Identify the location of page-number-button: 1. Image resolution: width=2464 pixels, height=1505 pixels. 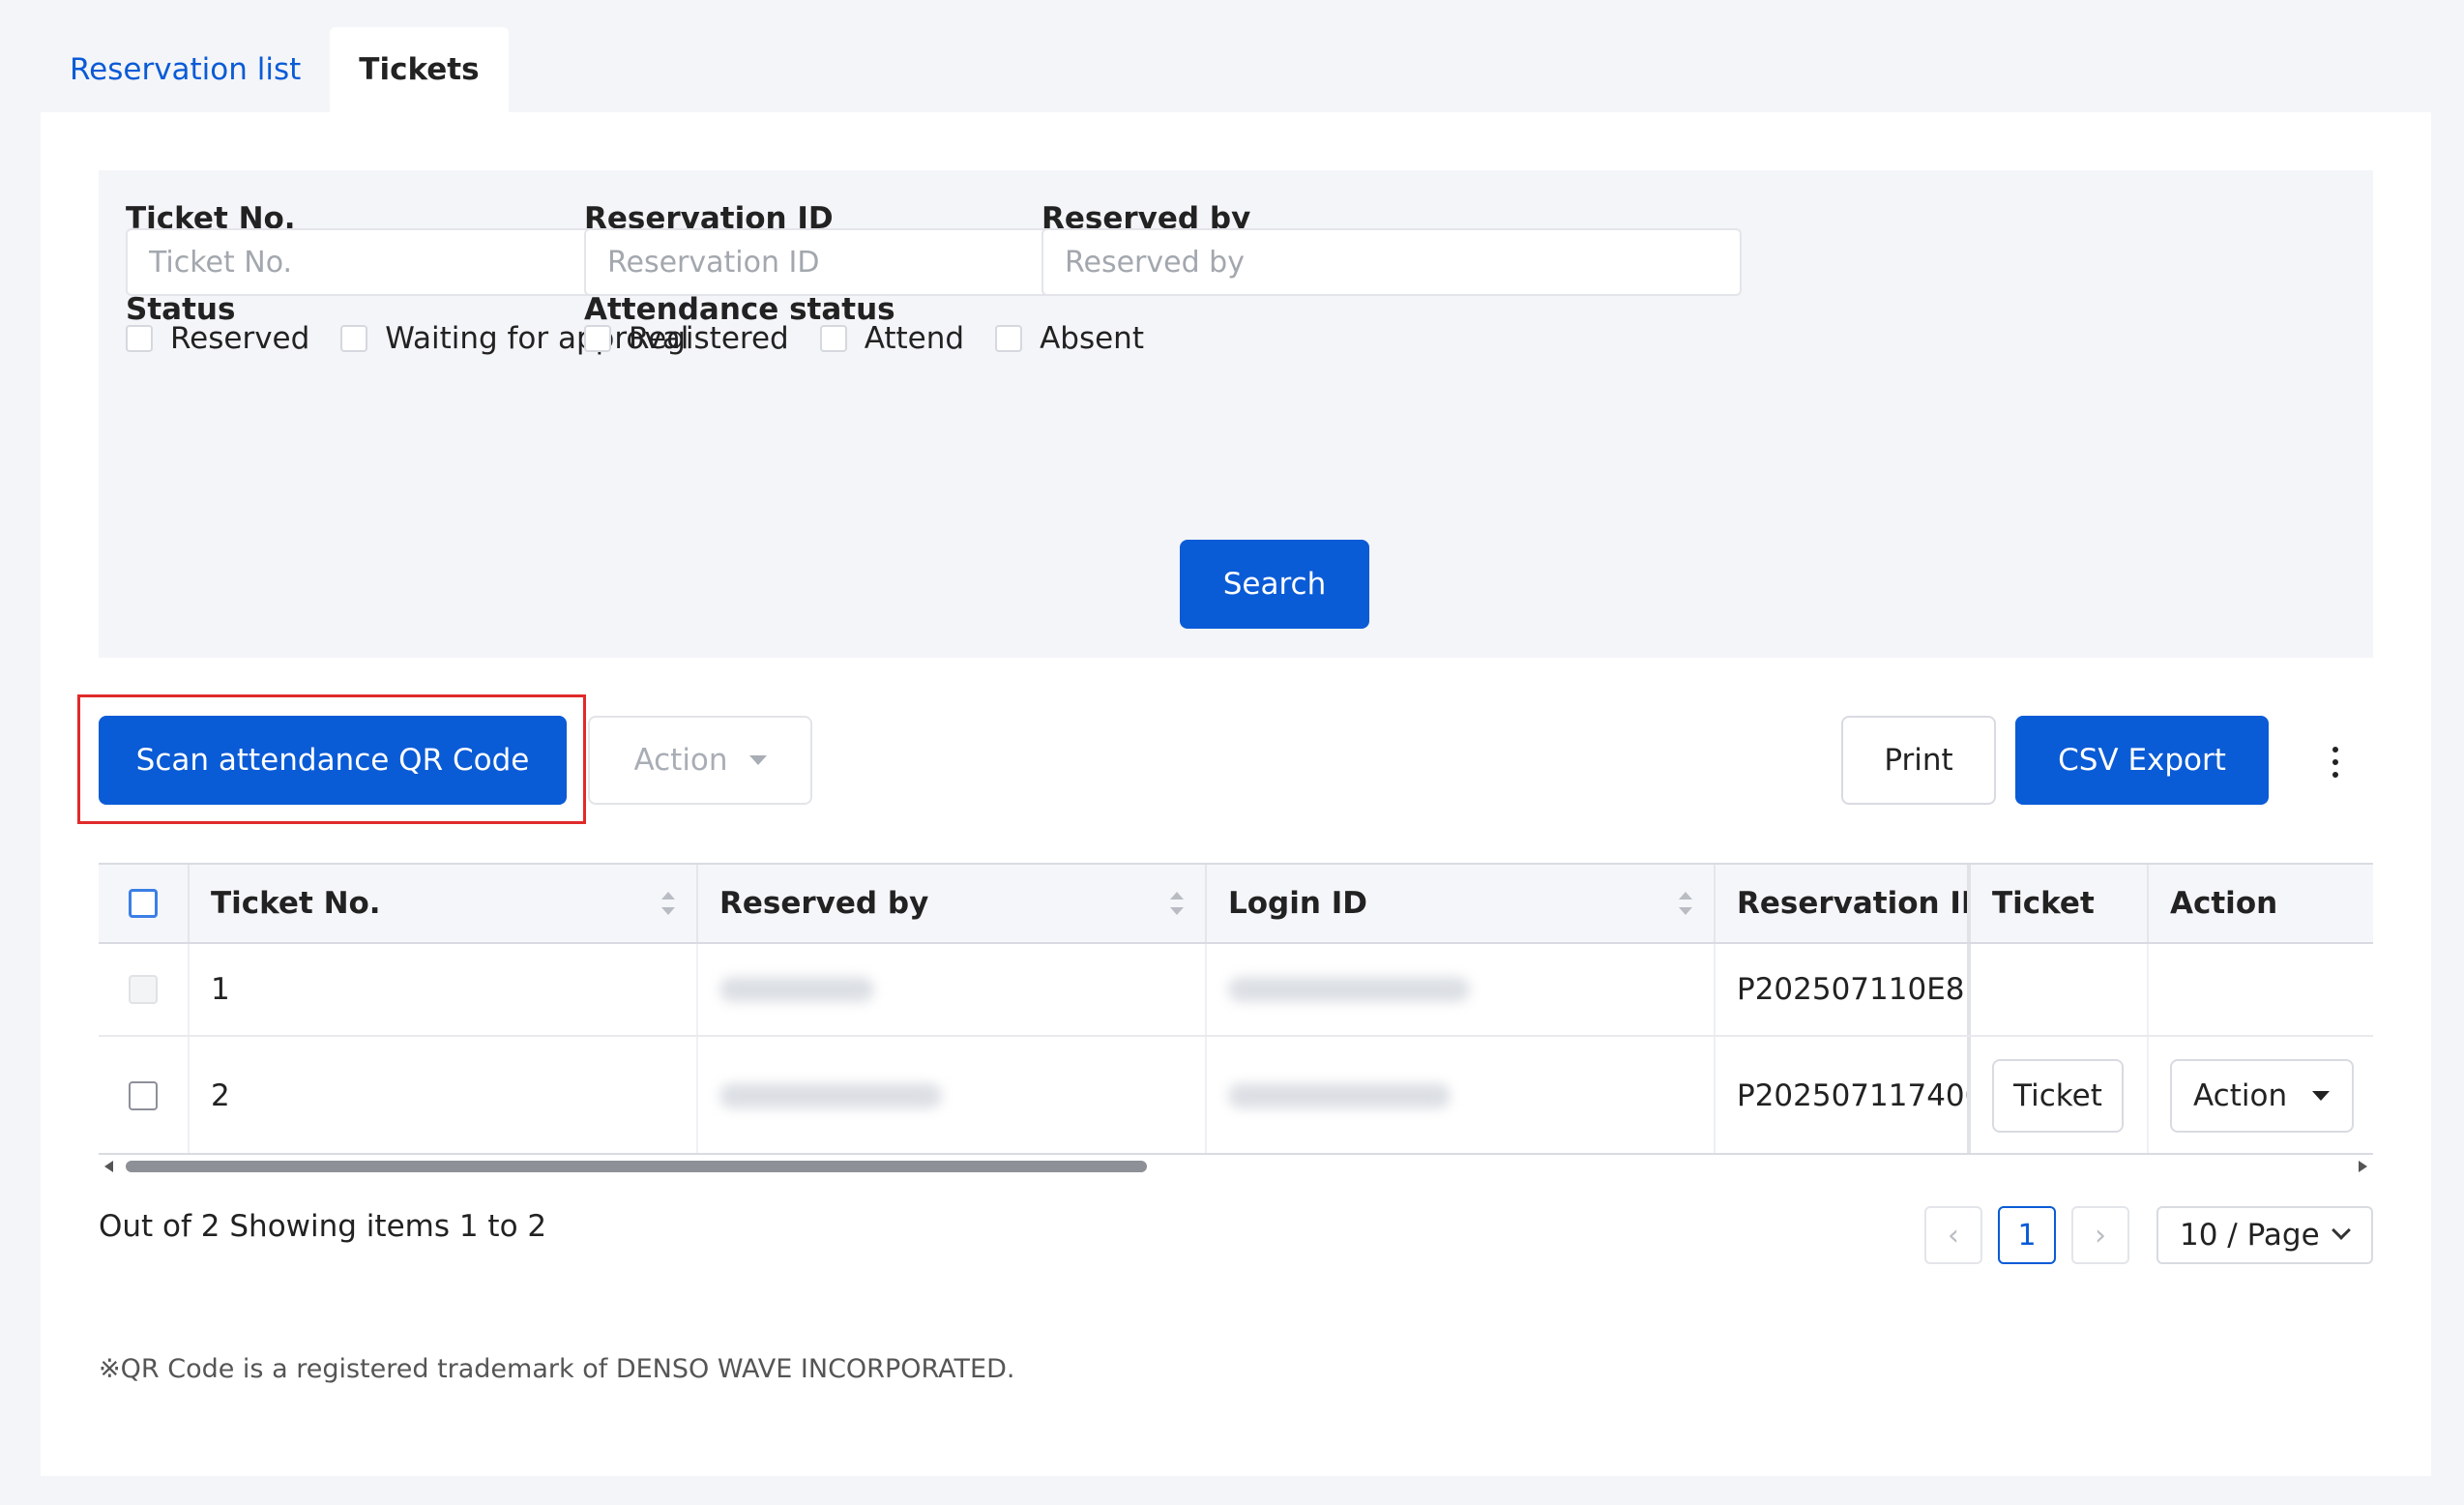
(2027, 1235).